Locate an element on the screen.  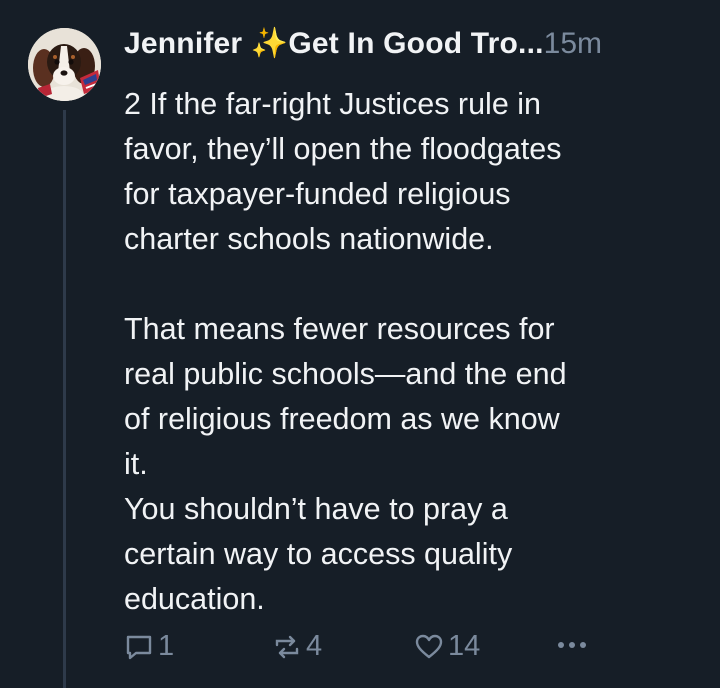
reply-icon is located at coordinates (139, 647).